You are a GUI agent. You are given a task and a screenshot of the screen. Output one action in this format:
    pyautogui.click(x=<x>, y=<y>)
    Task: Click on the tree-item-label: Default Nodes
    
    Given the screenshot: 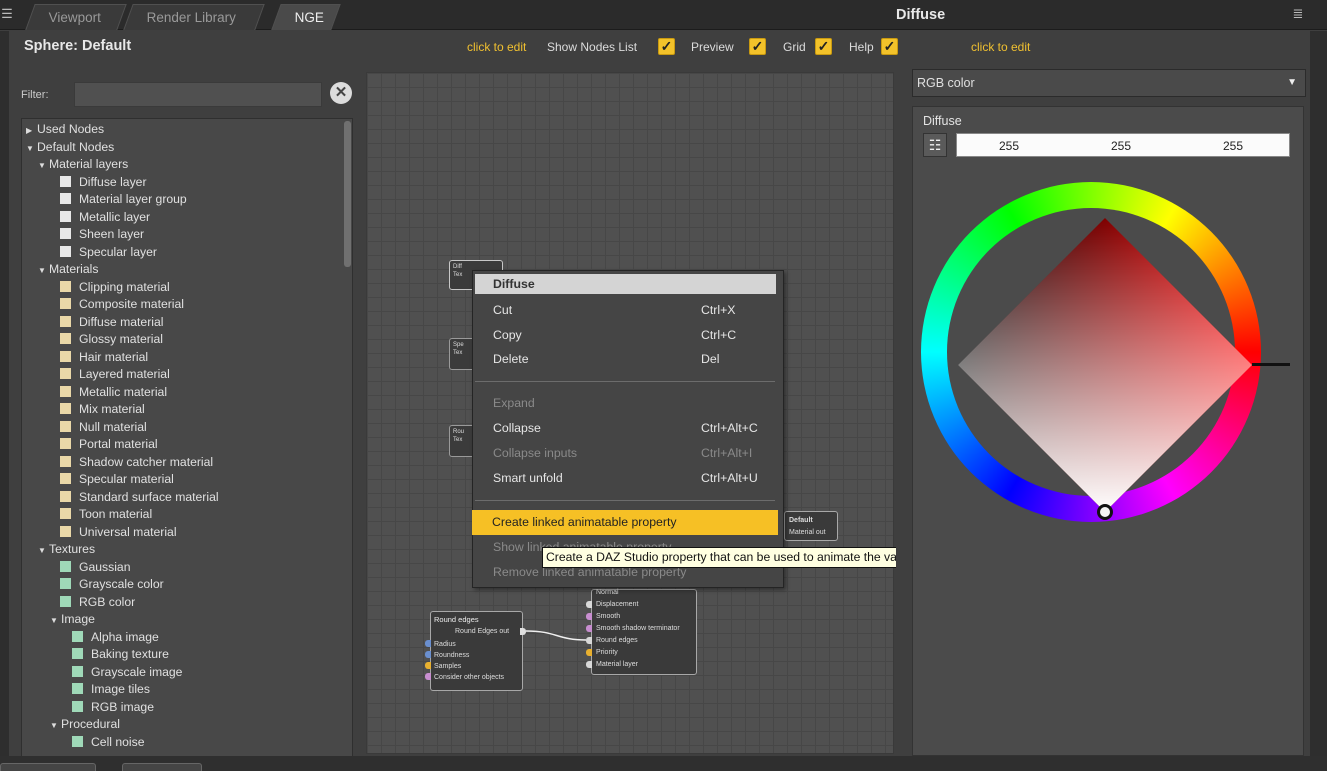 What is the action you would take?
    pyautogui.click(x=76, y=146)
    